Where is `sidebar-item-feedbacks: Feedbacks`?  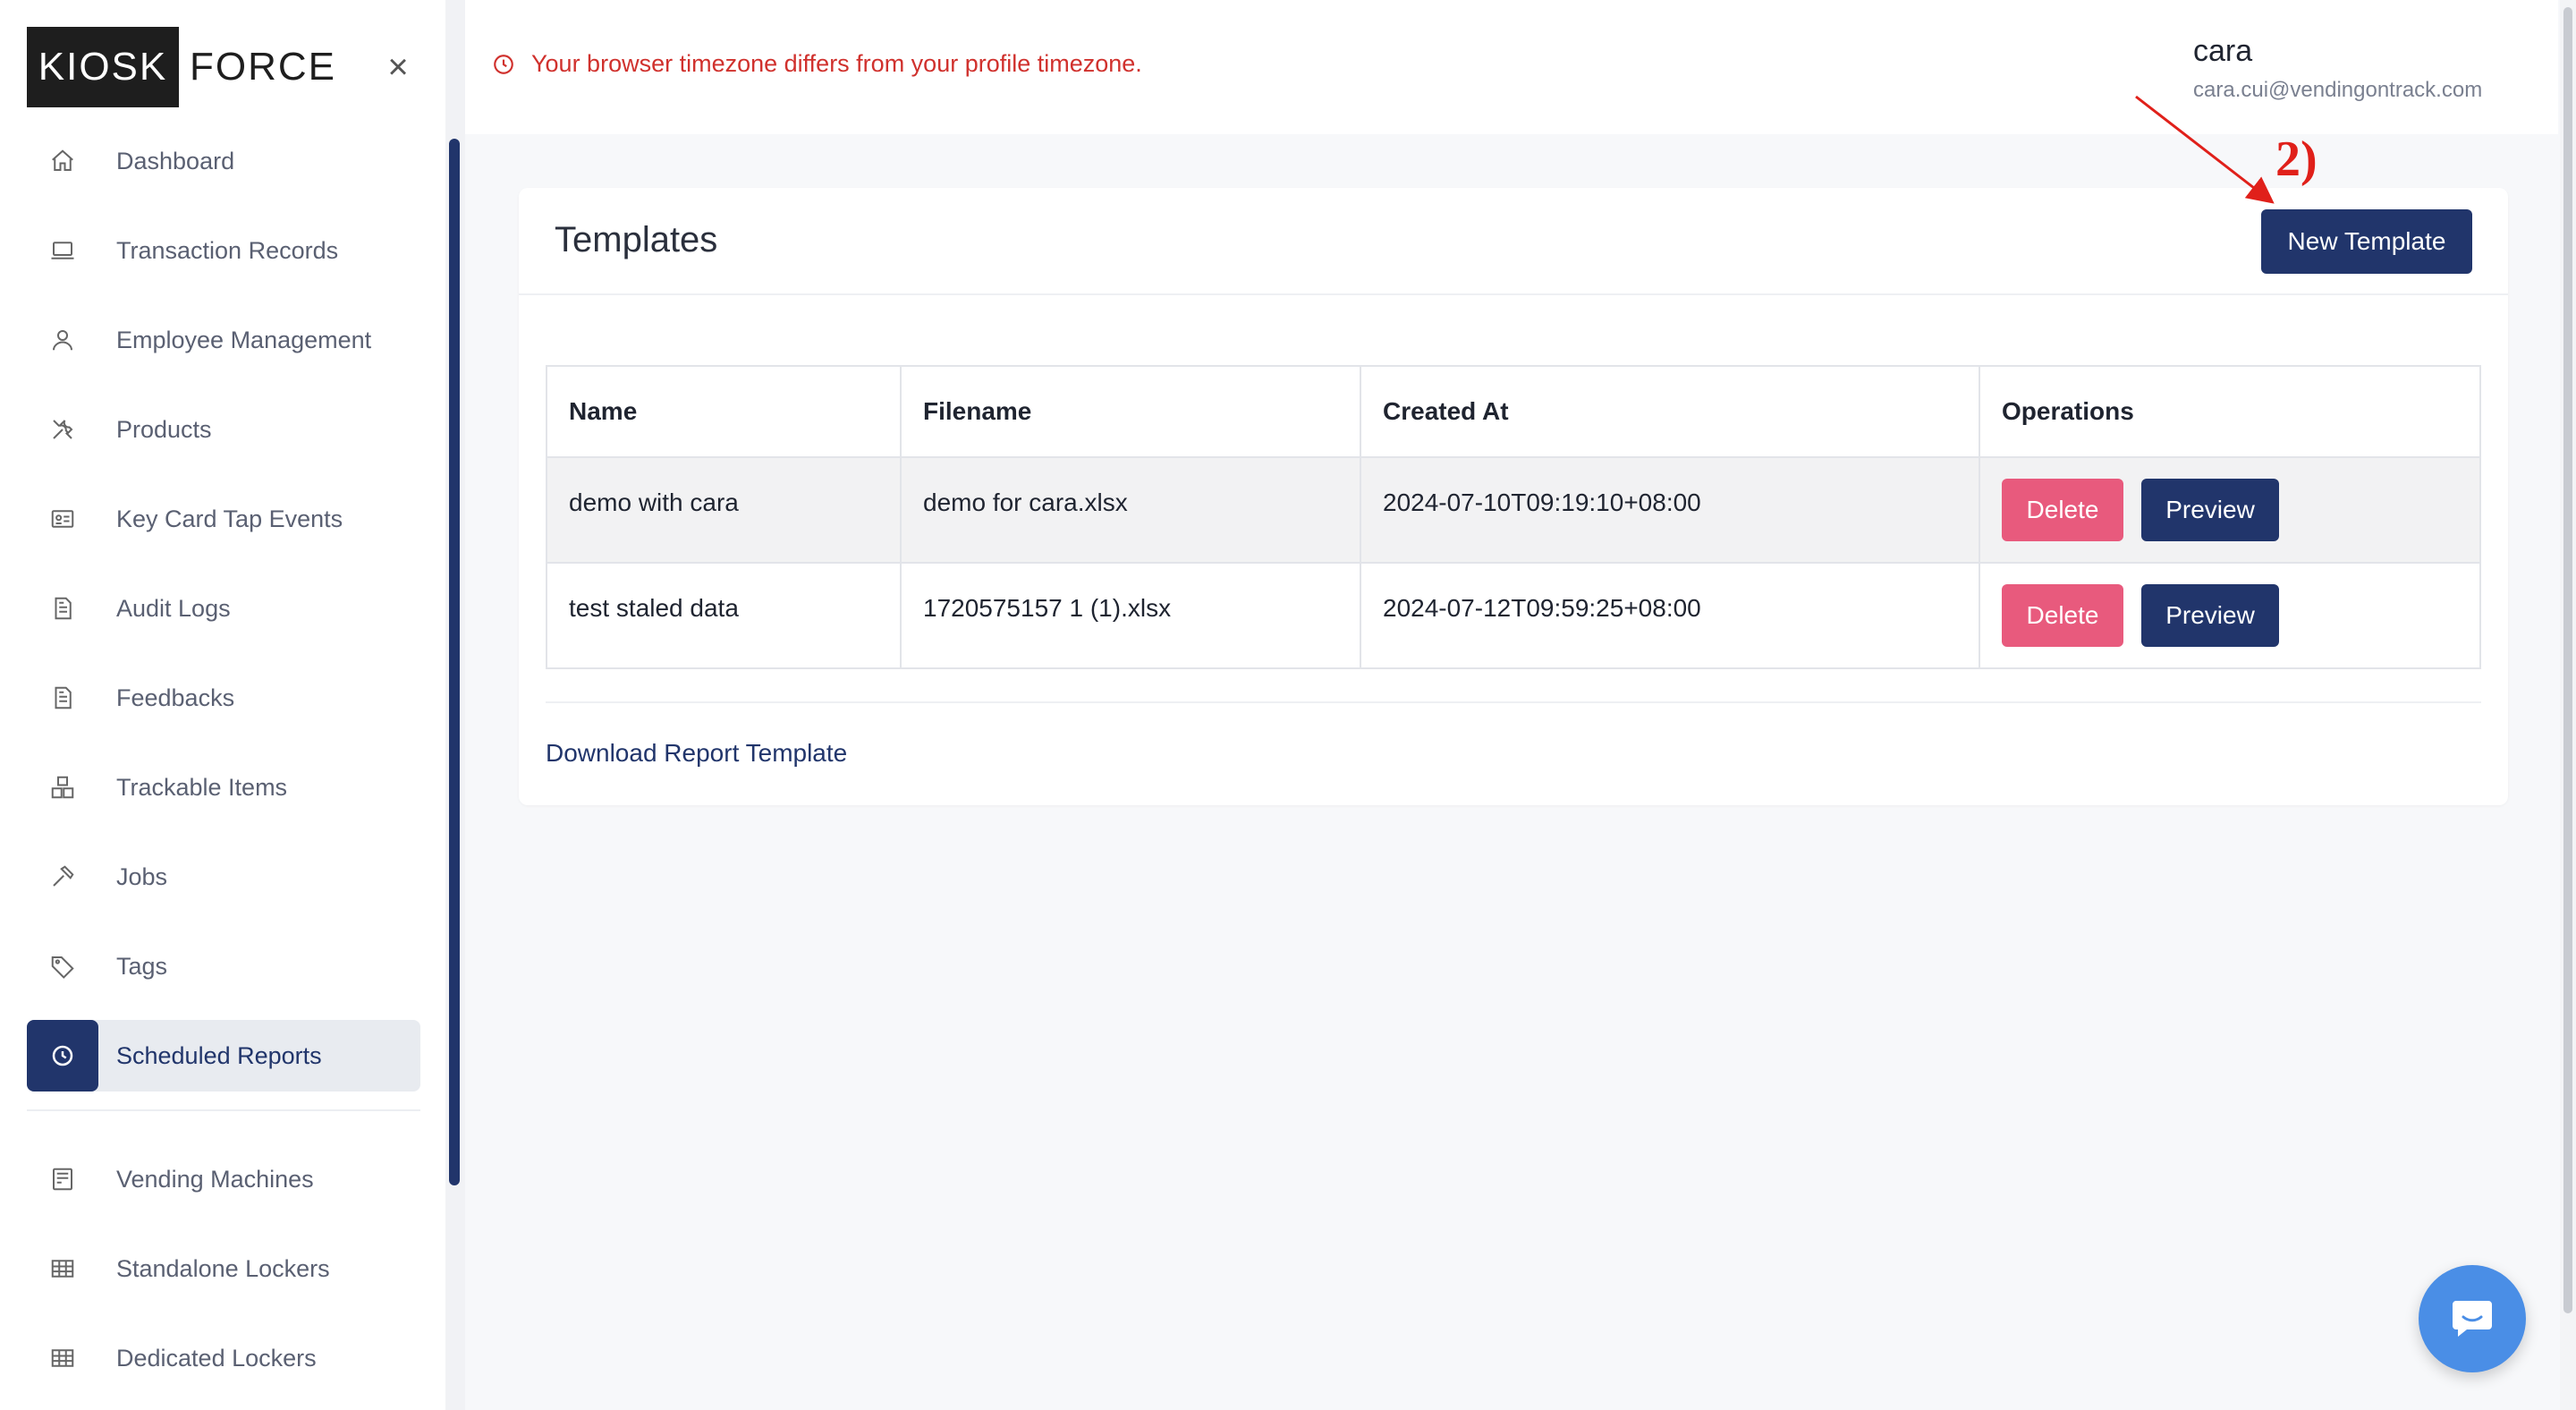 sidebar-item-feedbacks: Feedbacks is located at coordinates (223, 698).